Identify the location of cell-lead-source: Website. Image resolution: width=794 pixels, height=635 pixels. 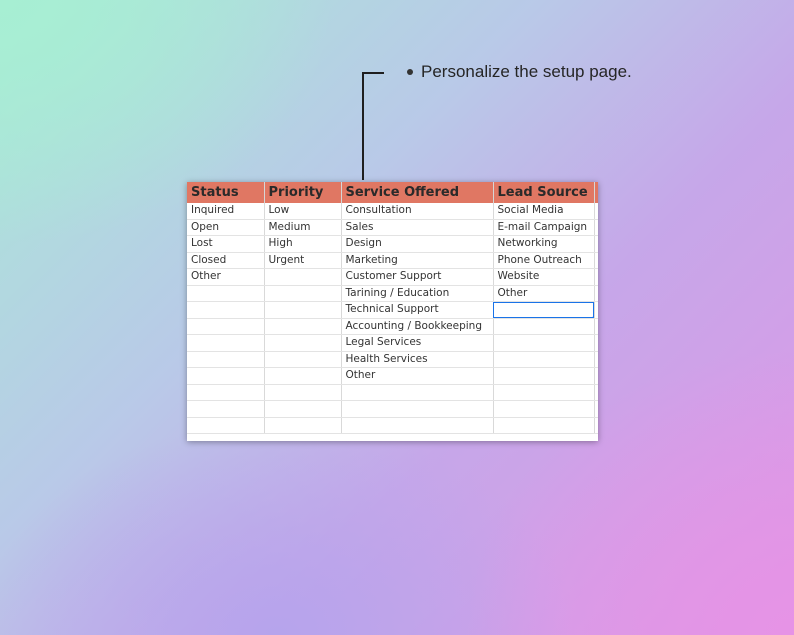
(544, 277).